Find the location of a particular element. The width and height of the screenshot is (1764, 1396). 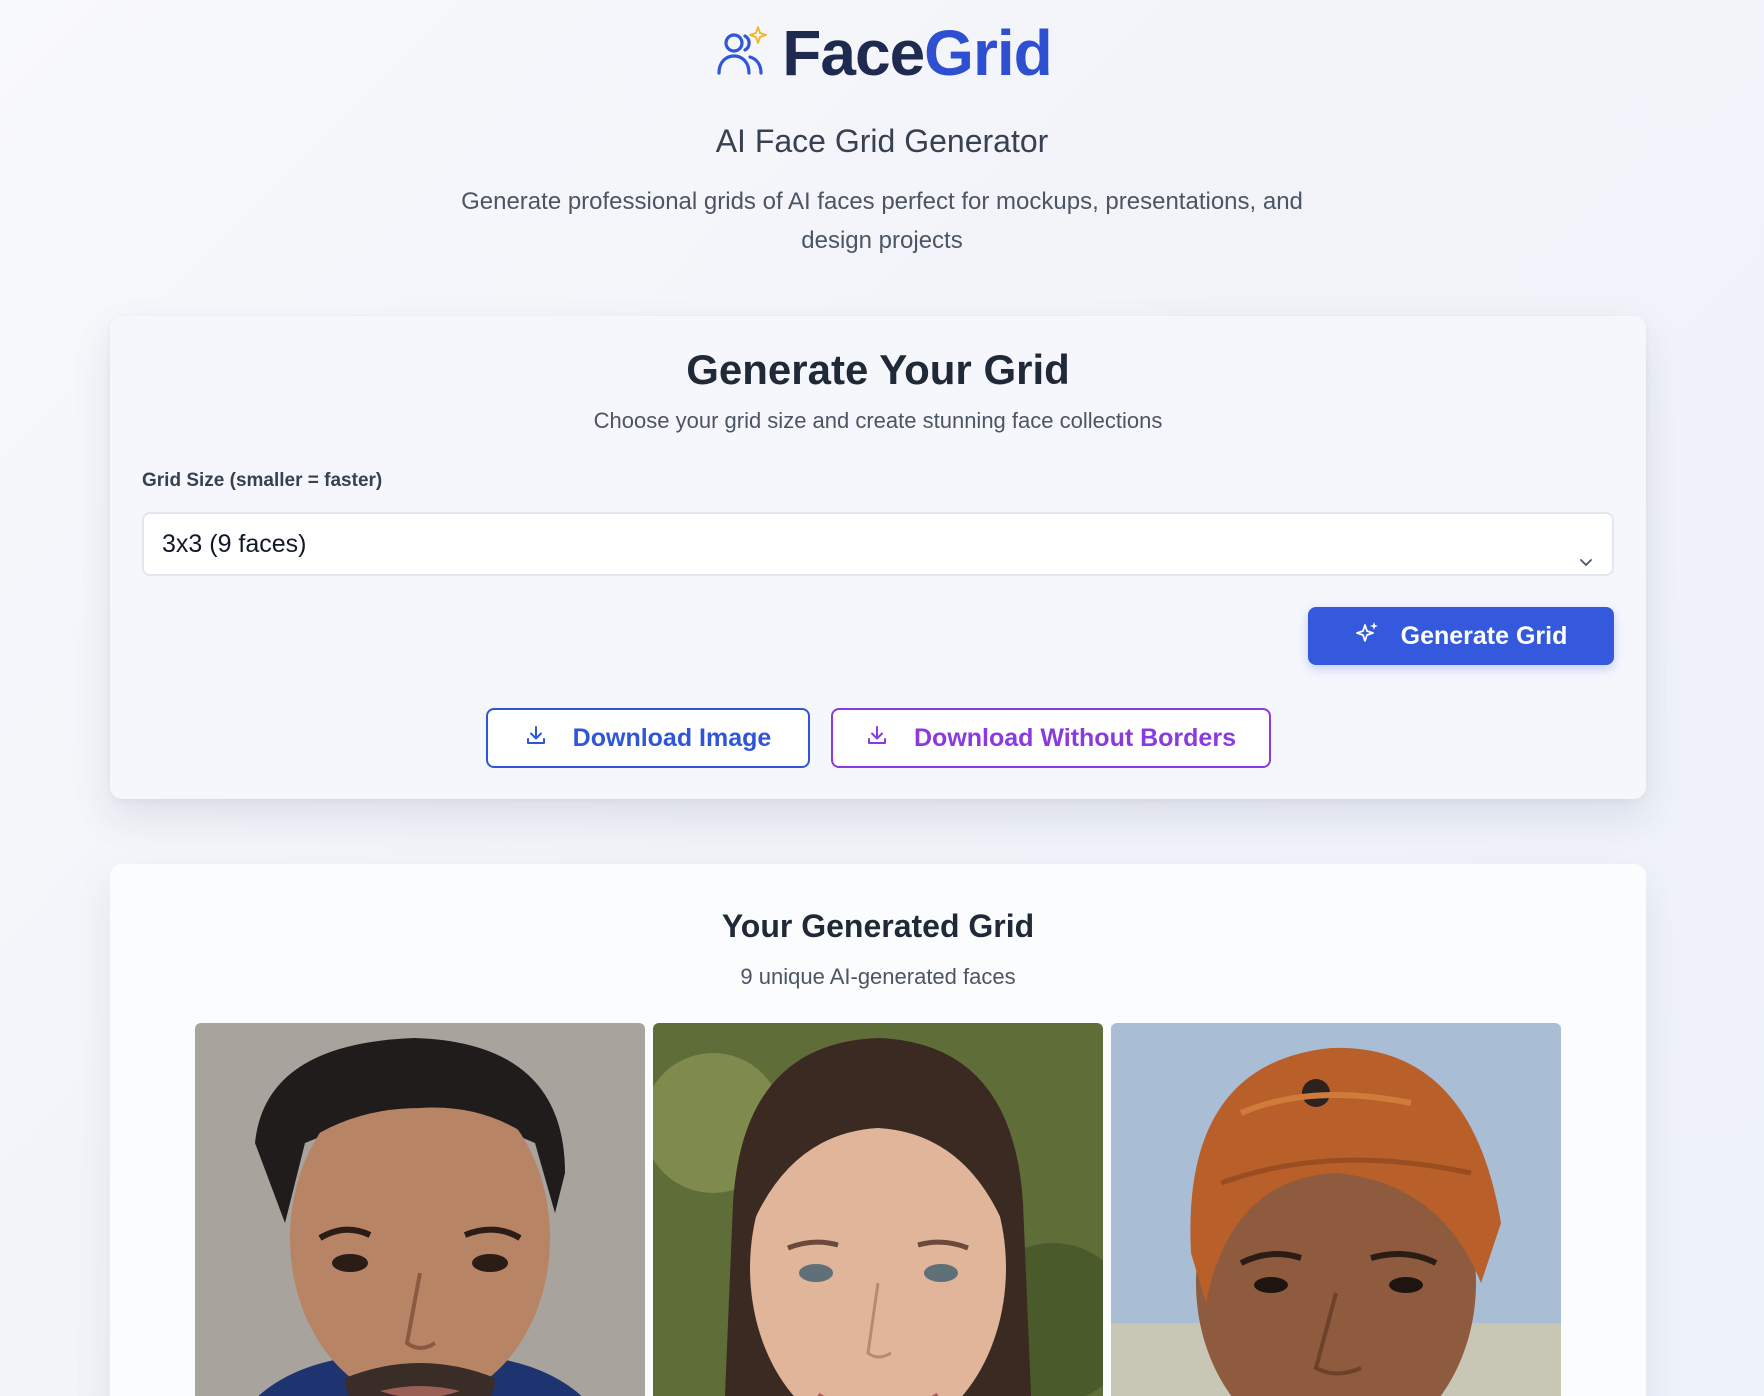

generate-grid-button: Generate Grid is located at coordinates (1461, 636).